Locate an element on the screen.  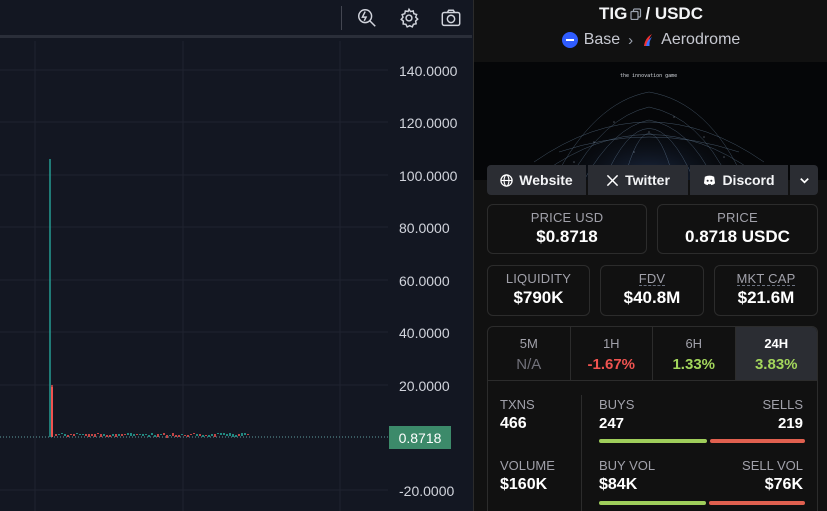
market-cap-card: MKT CAP $21.6M is located at coordinates (766, 290).